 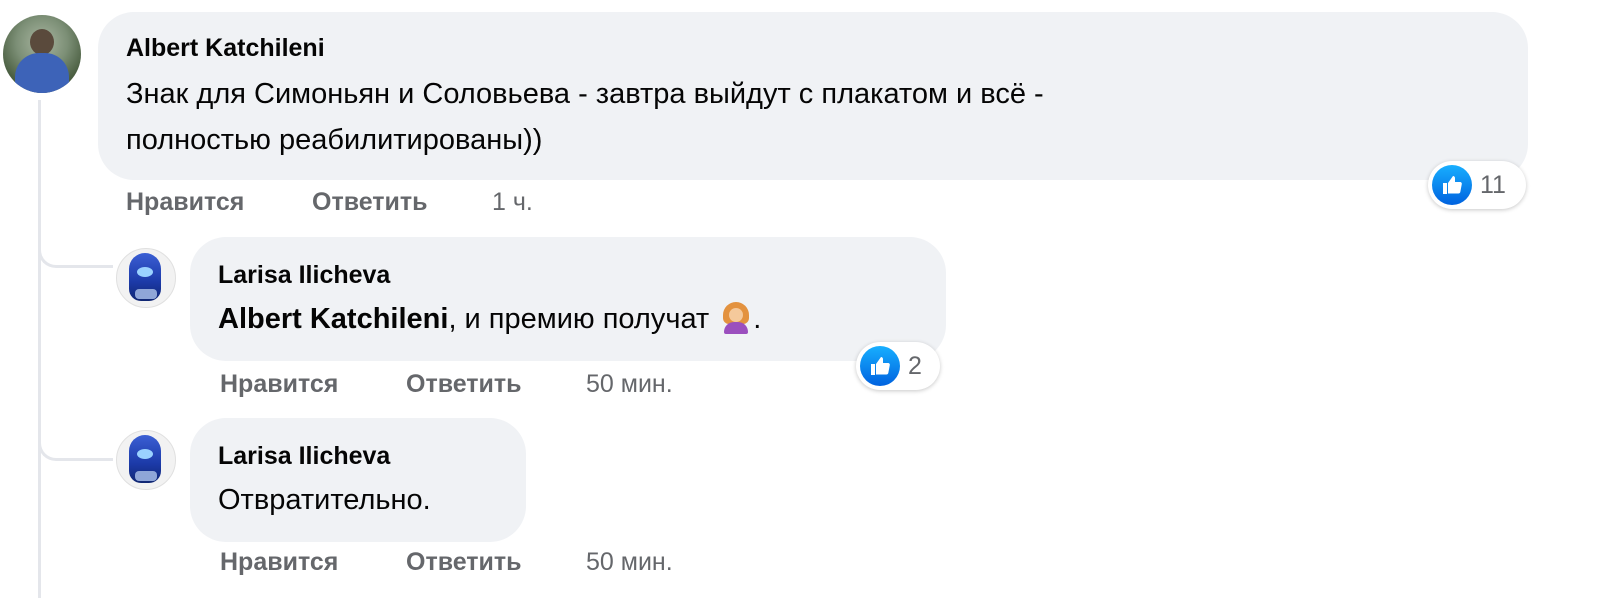 I want to click on comment-bubble: Larisa Ilicheva Отвратительно., so click(x=358, y=480).